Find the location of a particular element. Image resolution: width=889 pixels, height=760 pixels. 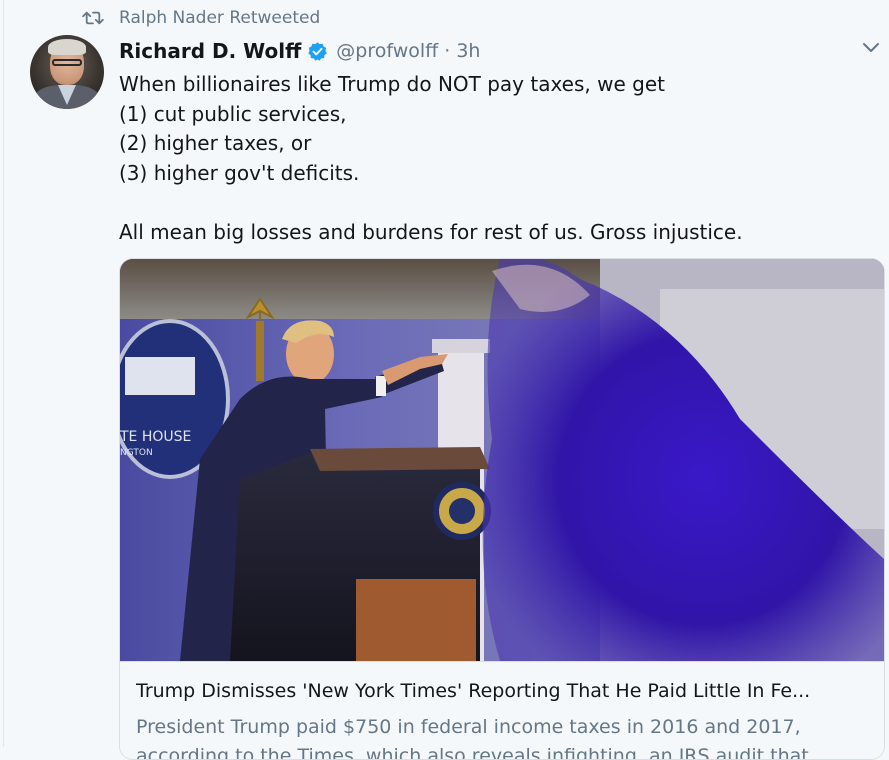

display-name: Richard D. Wolff is located at coordinates (210, 51).